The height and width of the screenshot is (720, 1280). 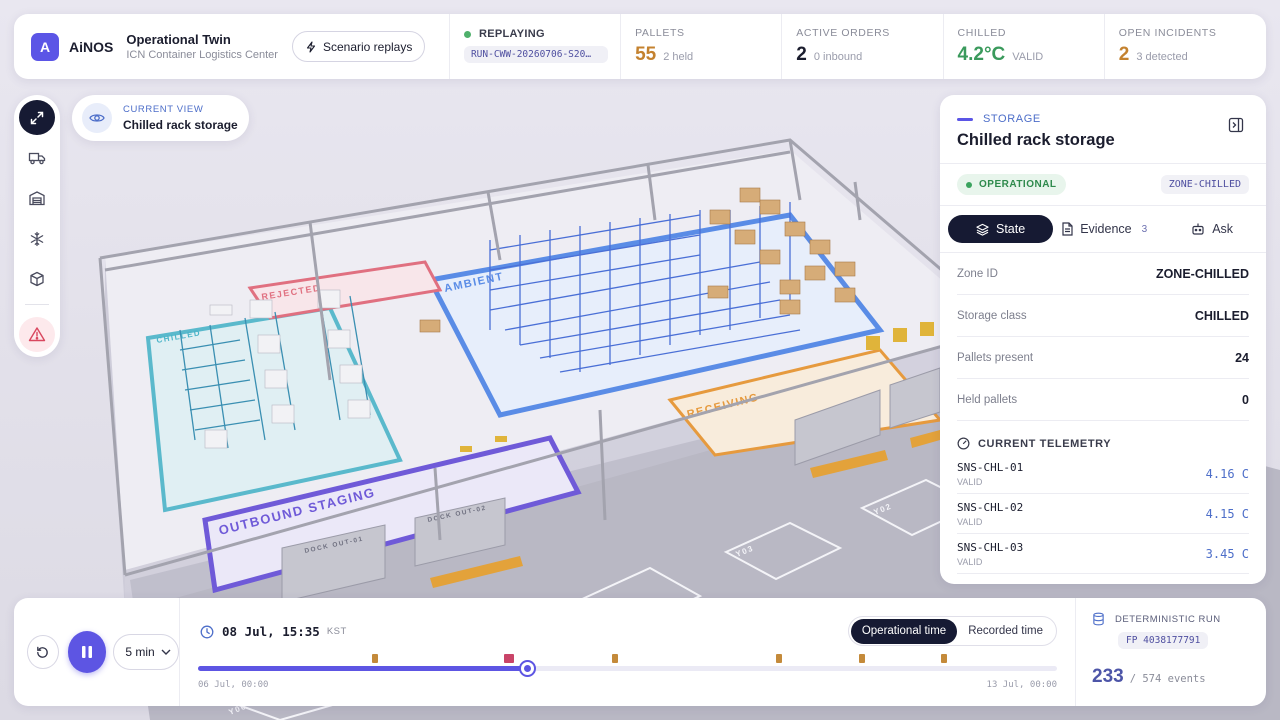 I want to click on panel-title: Chilled rack storage, so click(x=1036, y=140).